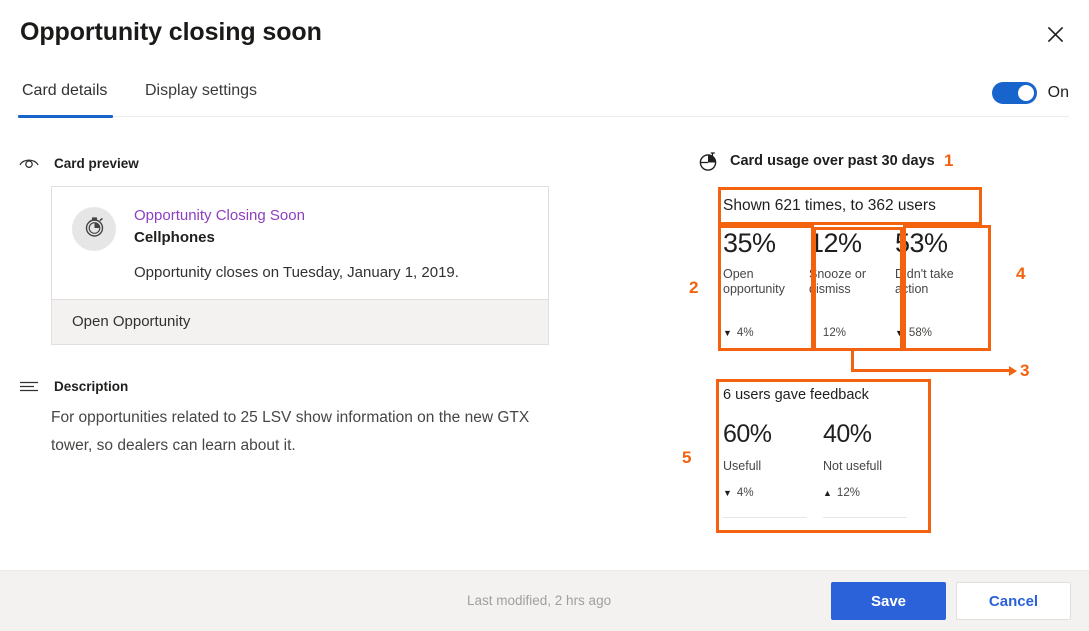 This screenshot has height=631, width=1089. I want to click on usage-section-label: Card usage over past 30 days, so click(832, 161).